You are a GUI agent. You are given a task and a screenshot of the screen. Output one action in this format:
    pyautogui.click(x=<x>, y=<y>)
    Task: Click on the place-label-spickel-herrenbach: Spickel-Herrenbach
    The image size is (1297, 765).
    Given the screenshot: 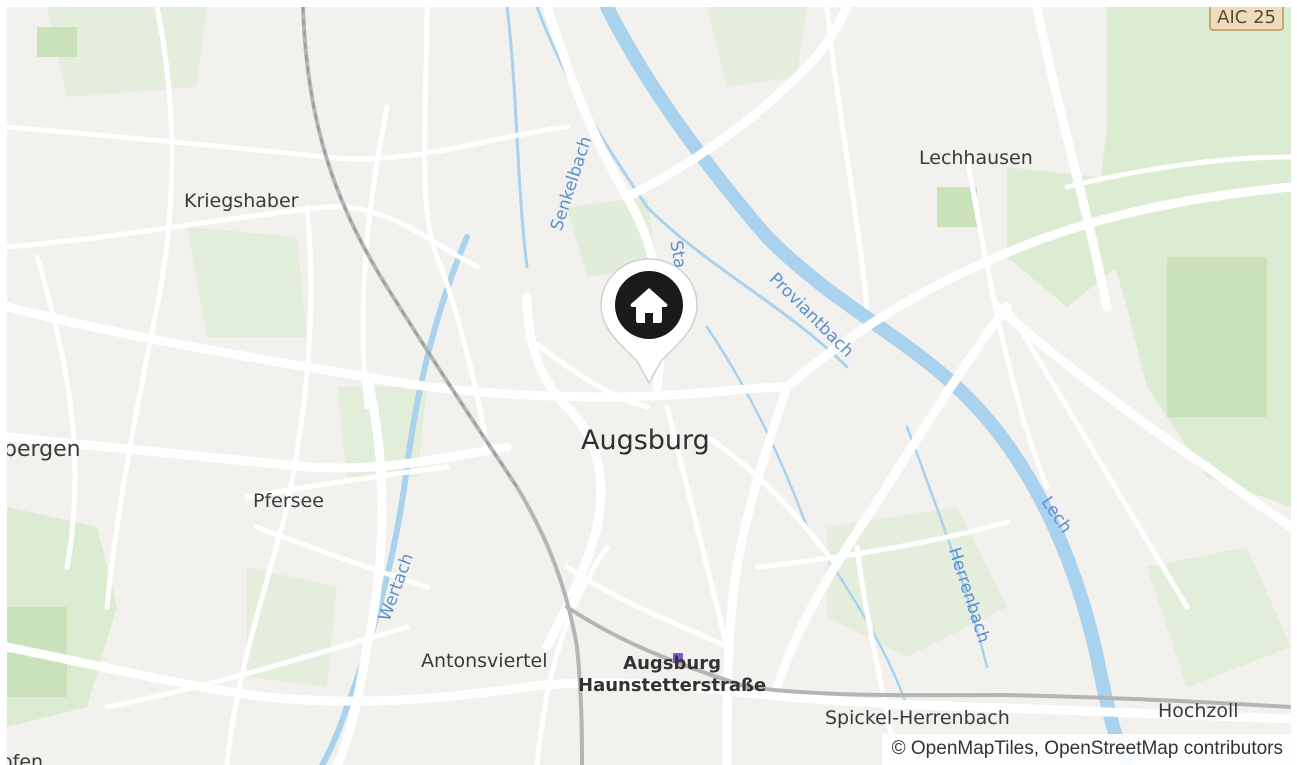 What is the action you would take?
    pyautogui.click(x=917, y=718)
    